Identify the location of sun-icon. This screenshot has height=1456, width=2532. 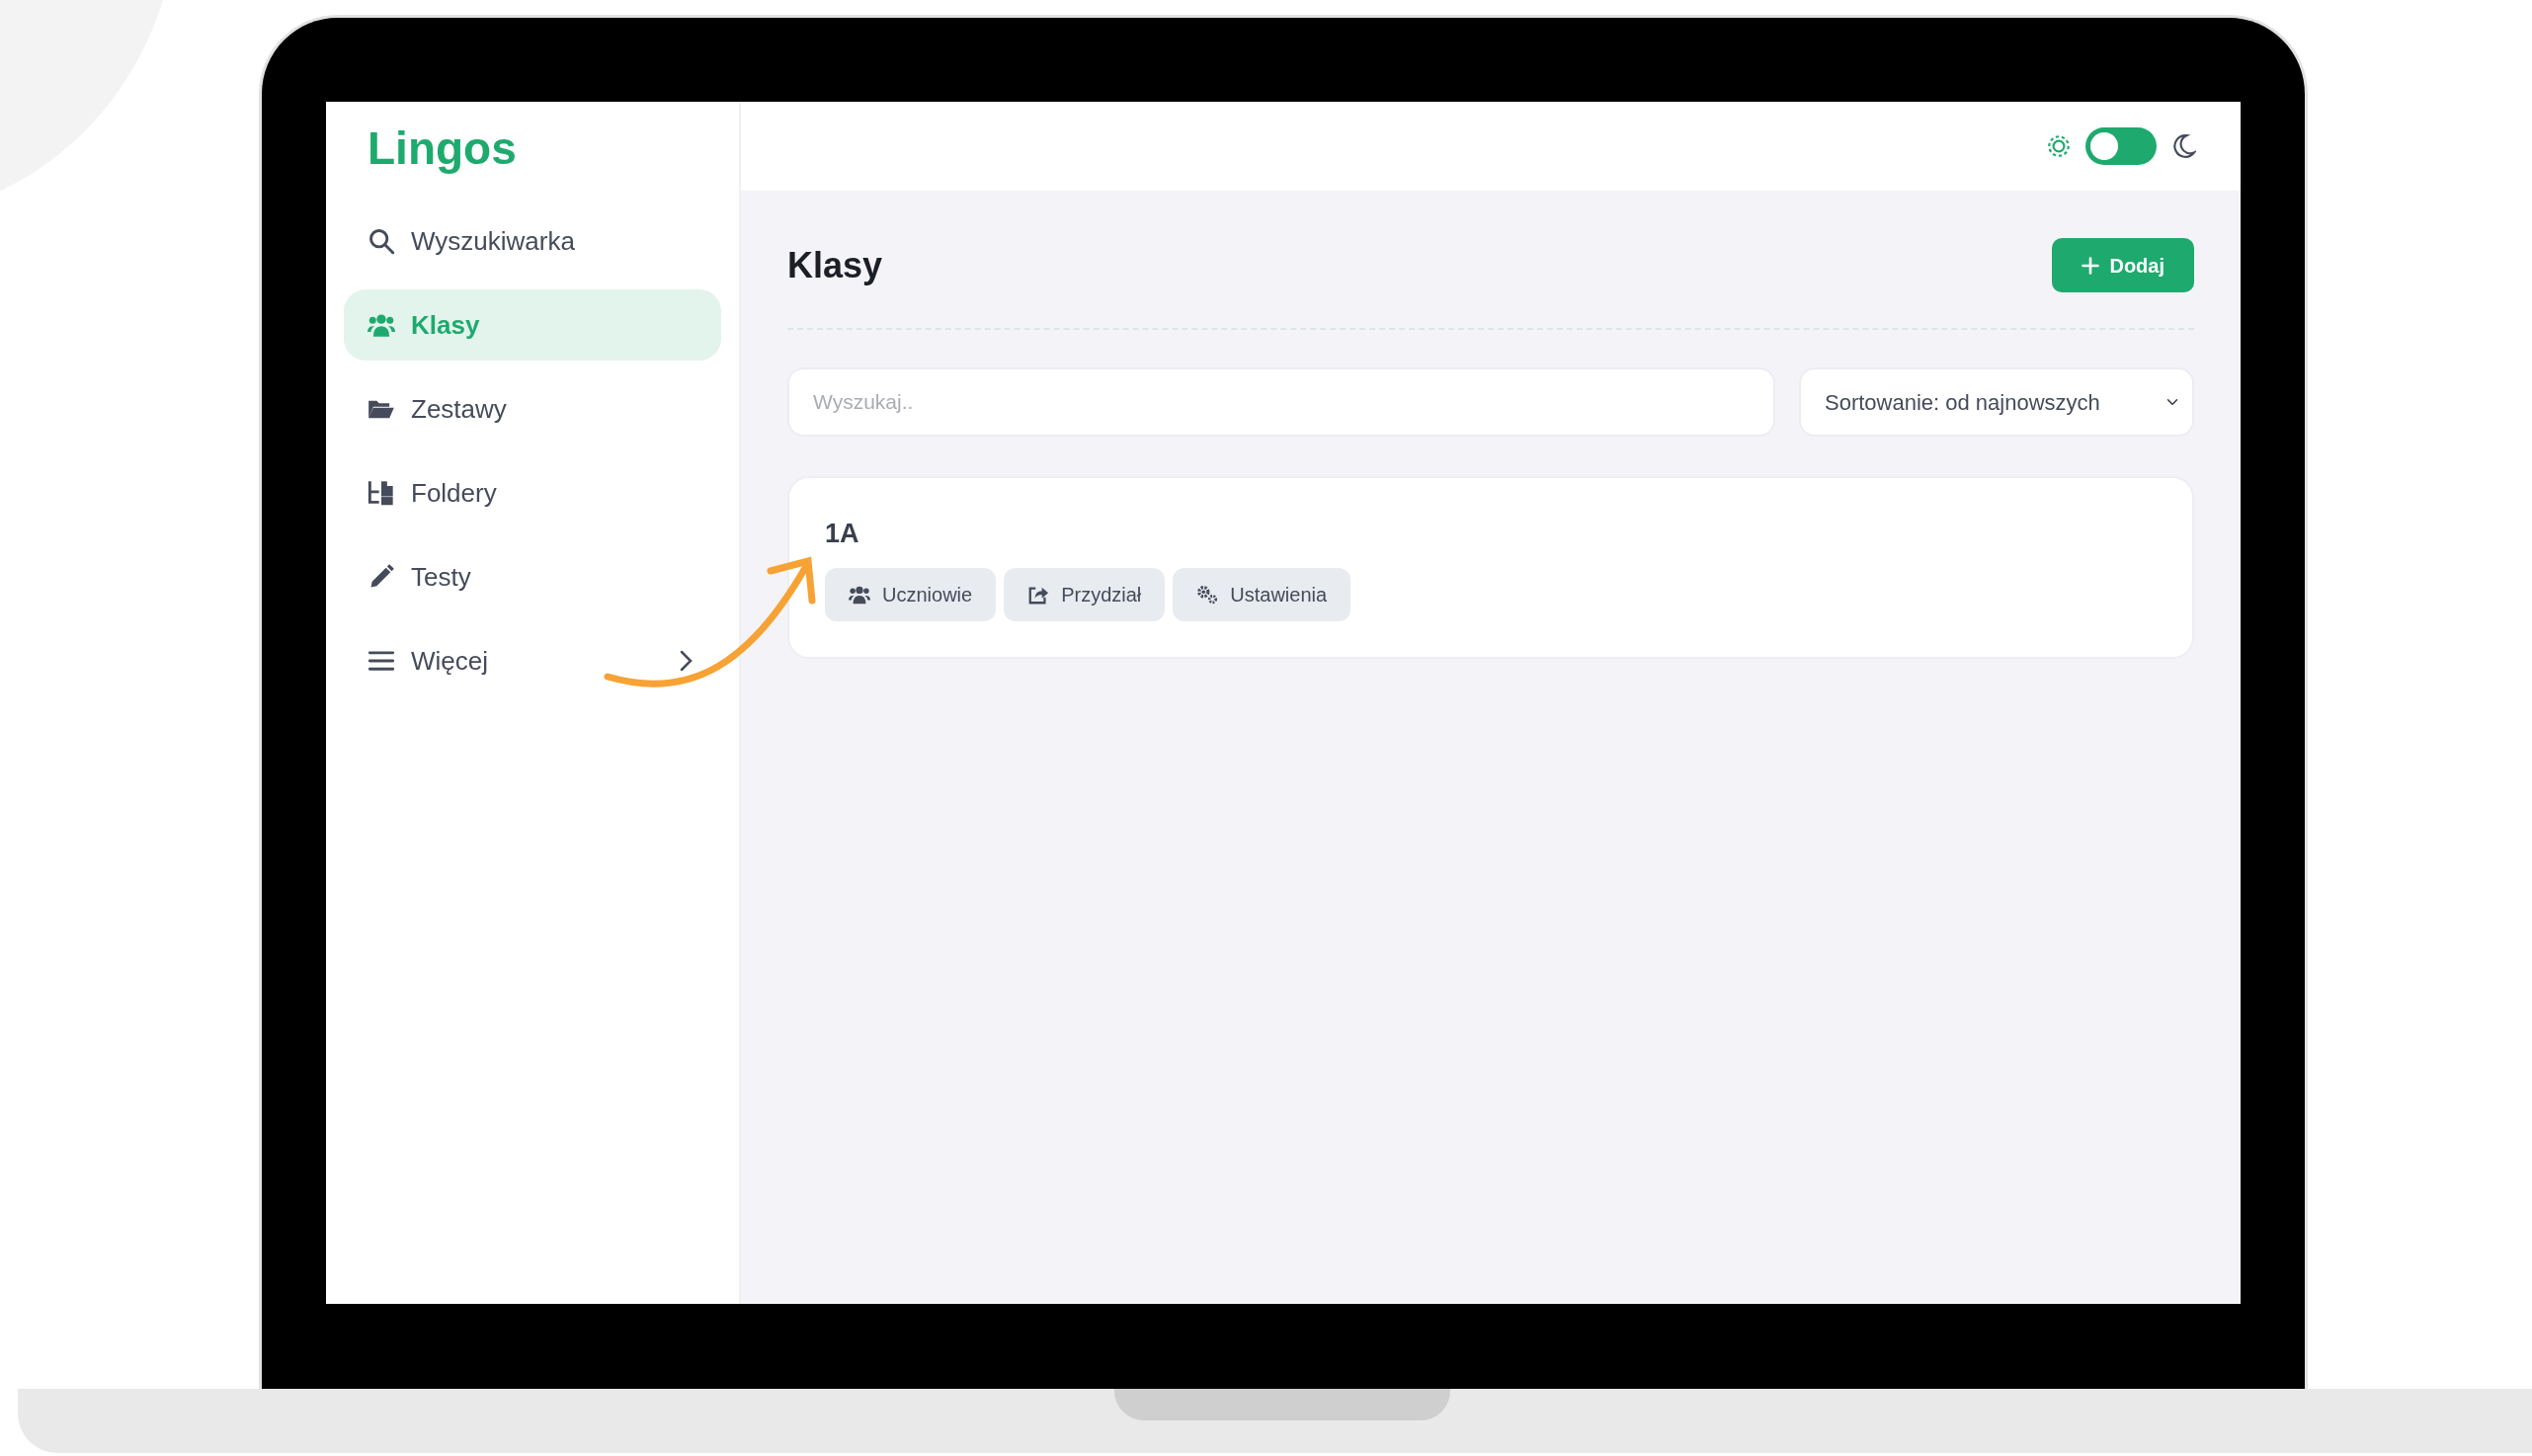
(2059, 146).